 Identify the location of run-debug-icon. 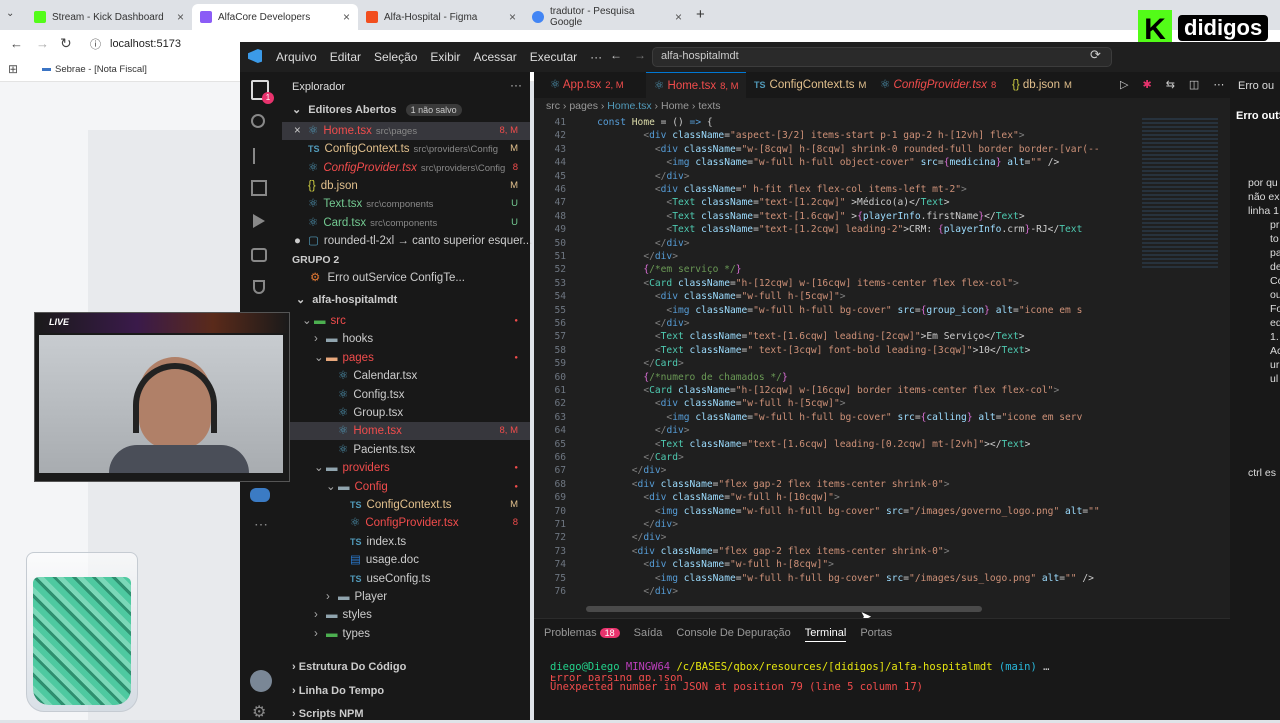
(259, 221).